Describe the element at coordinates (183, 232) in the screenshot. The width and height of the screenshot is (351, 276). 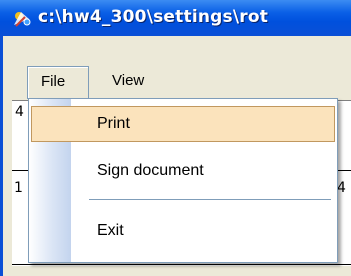
I see `menu-item-exit: Exit` at that location.